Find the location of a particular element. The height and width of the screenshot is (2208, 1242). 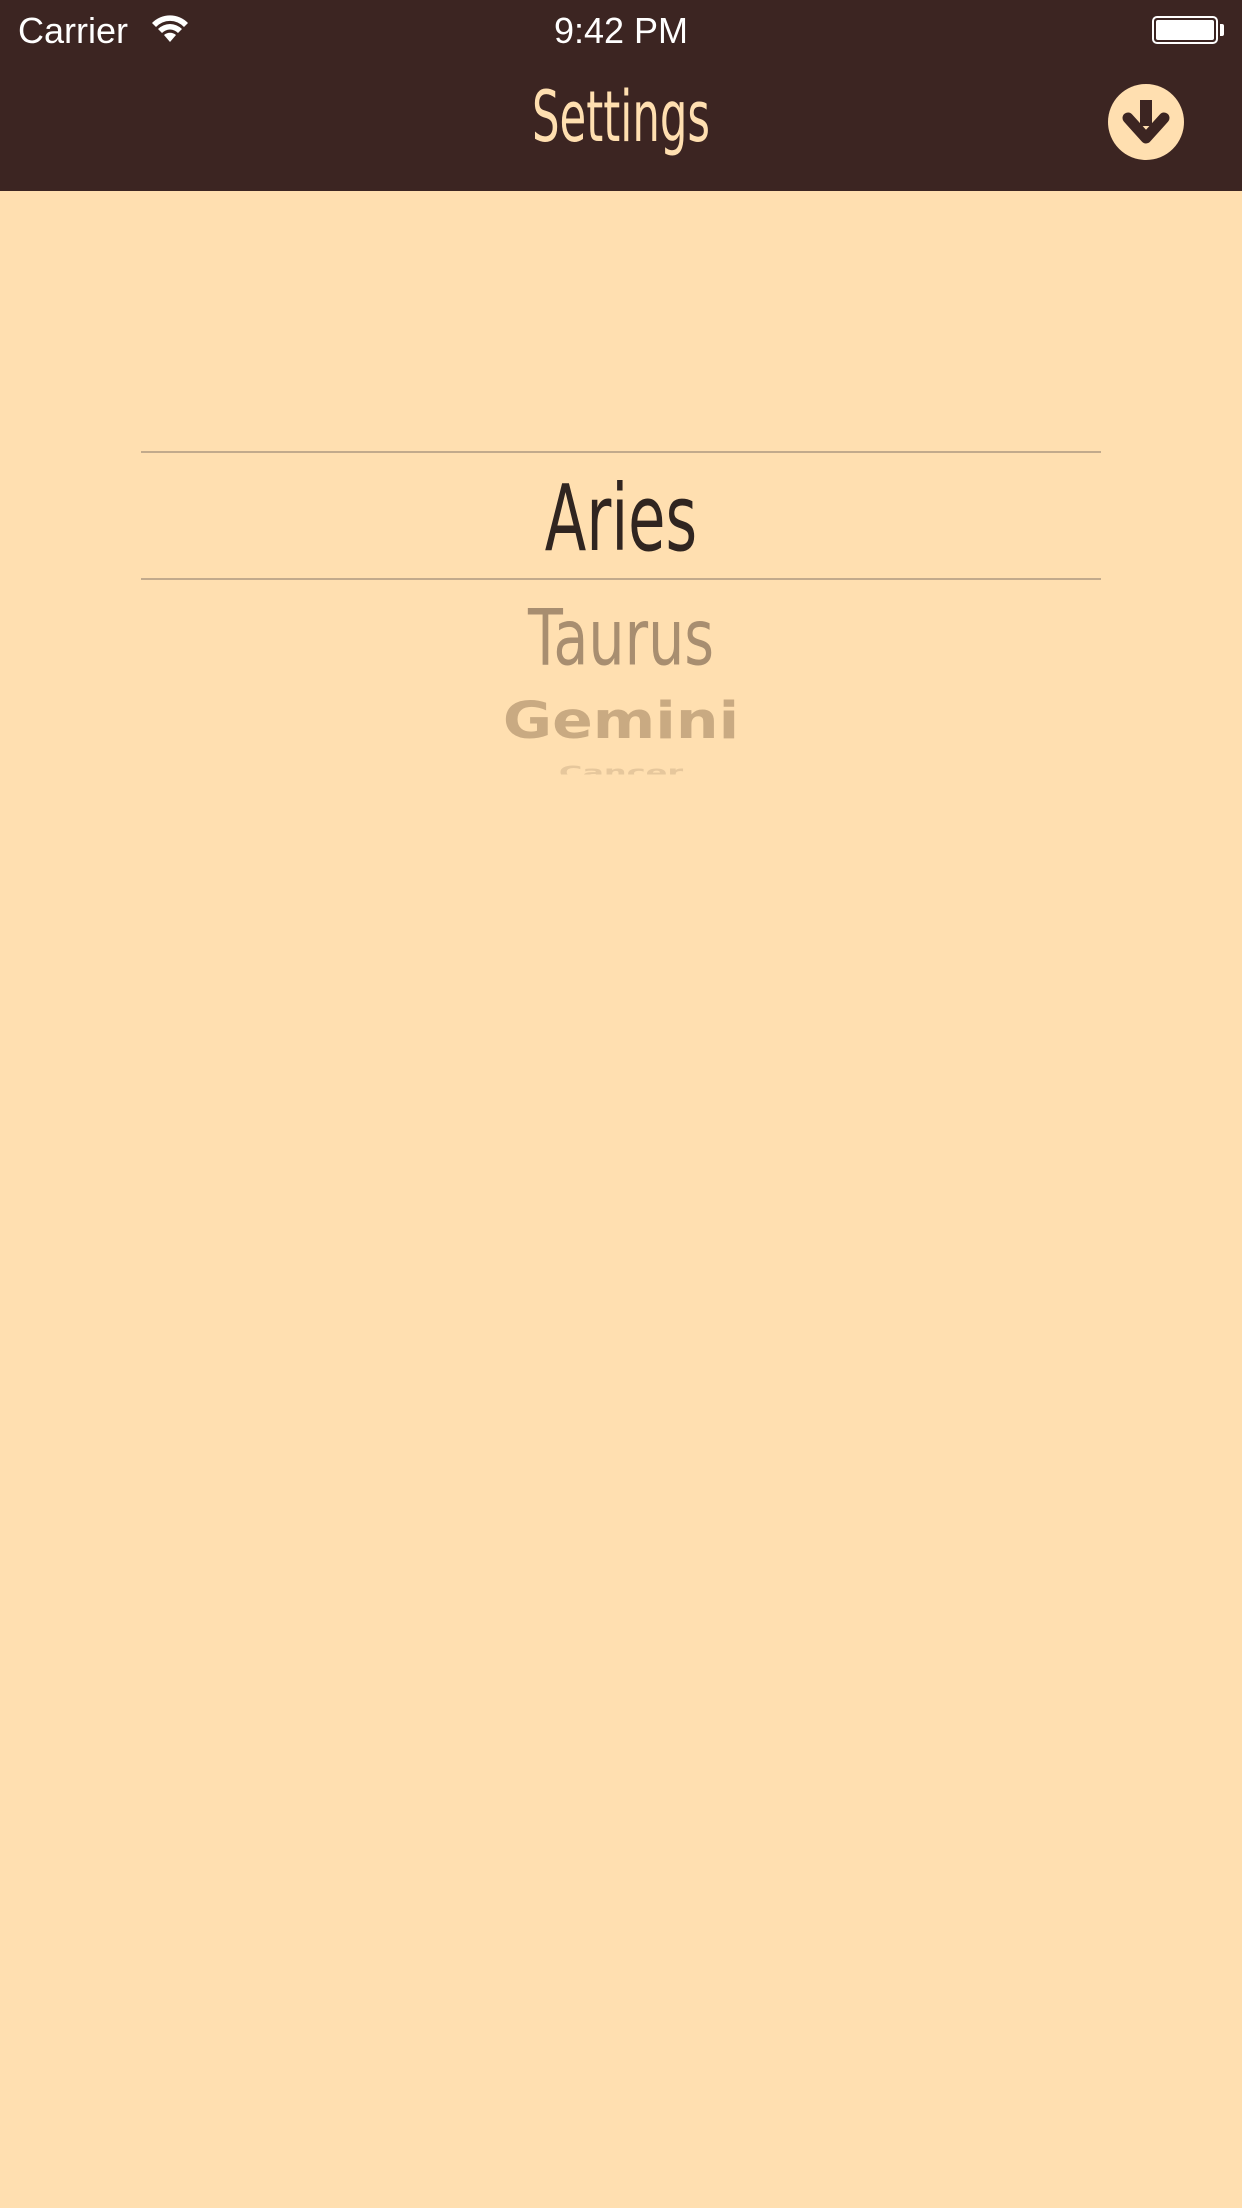

selection-line-bottom is located at coordinates (621, 579).